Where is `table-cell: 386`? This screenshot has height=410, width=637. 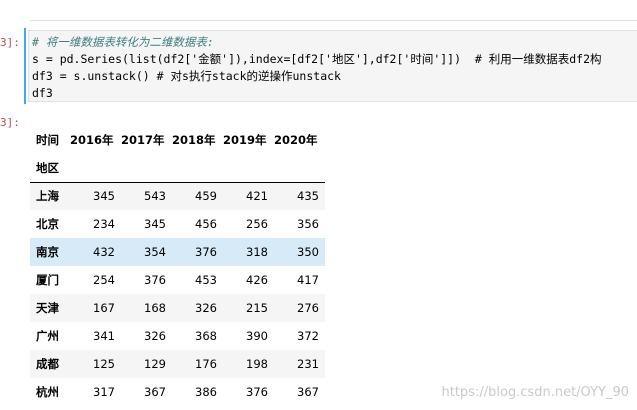
table-cell: 386 is located at coordinates (206, 392).